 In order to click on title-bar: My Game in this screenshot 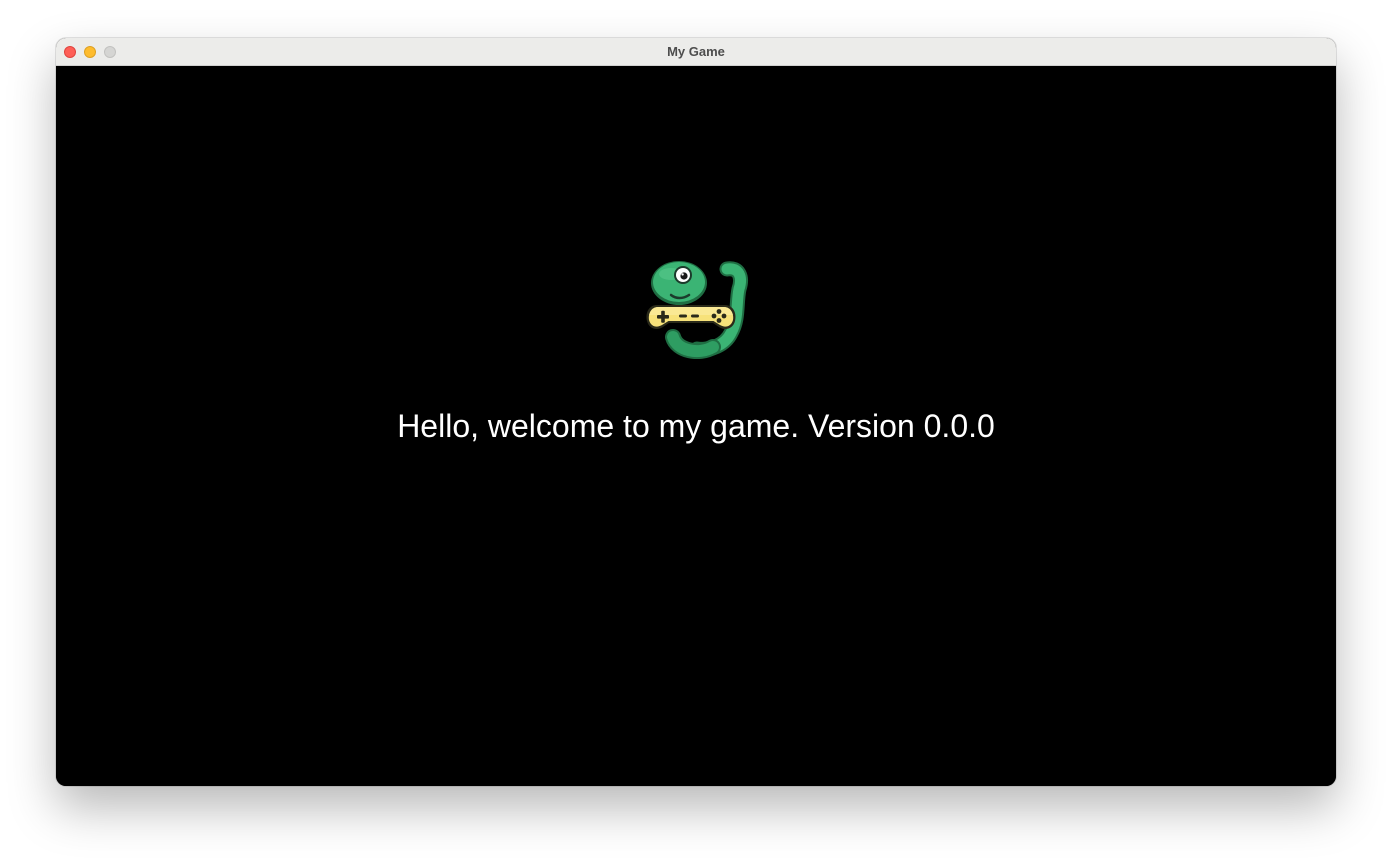, I will do `click(696, 52)`.